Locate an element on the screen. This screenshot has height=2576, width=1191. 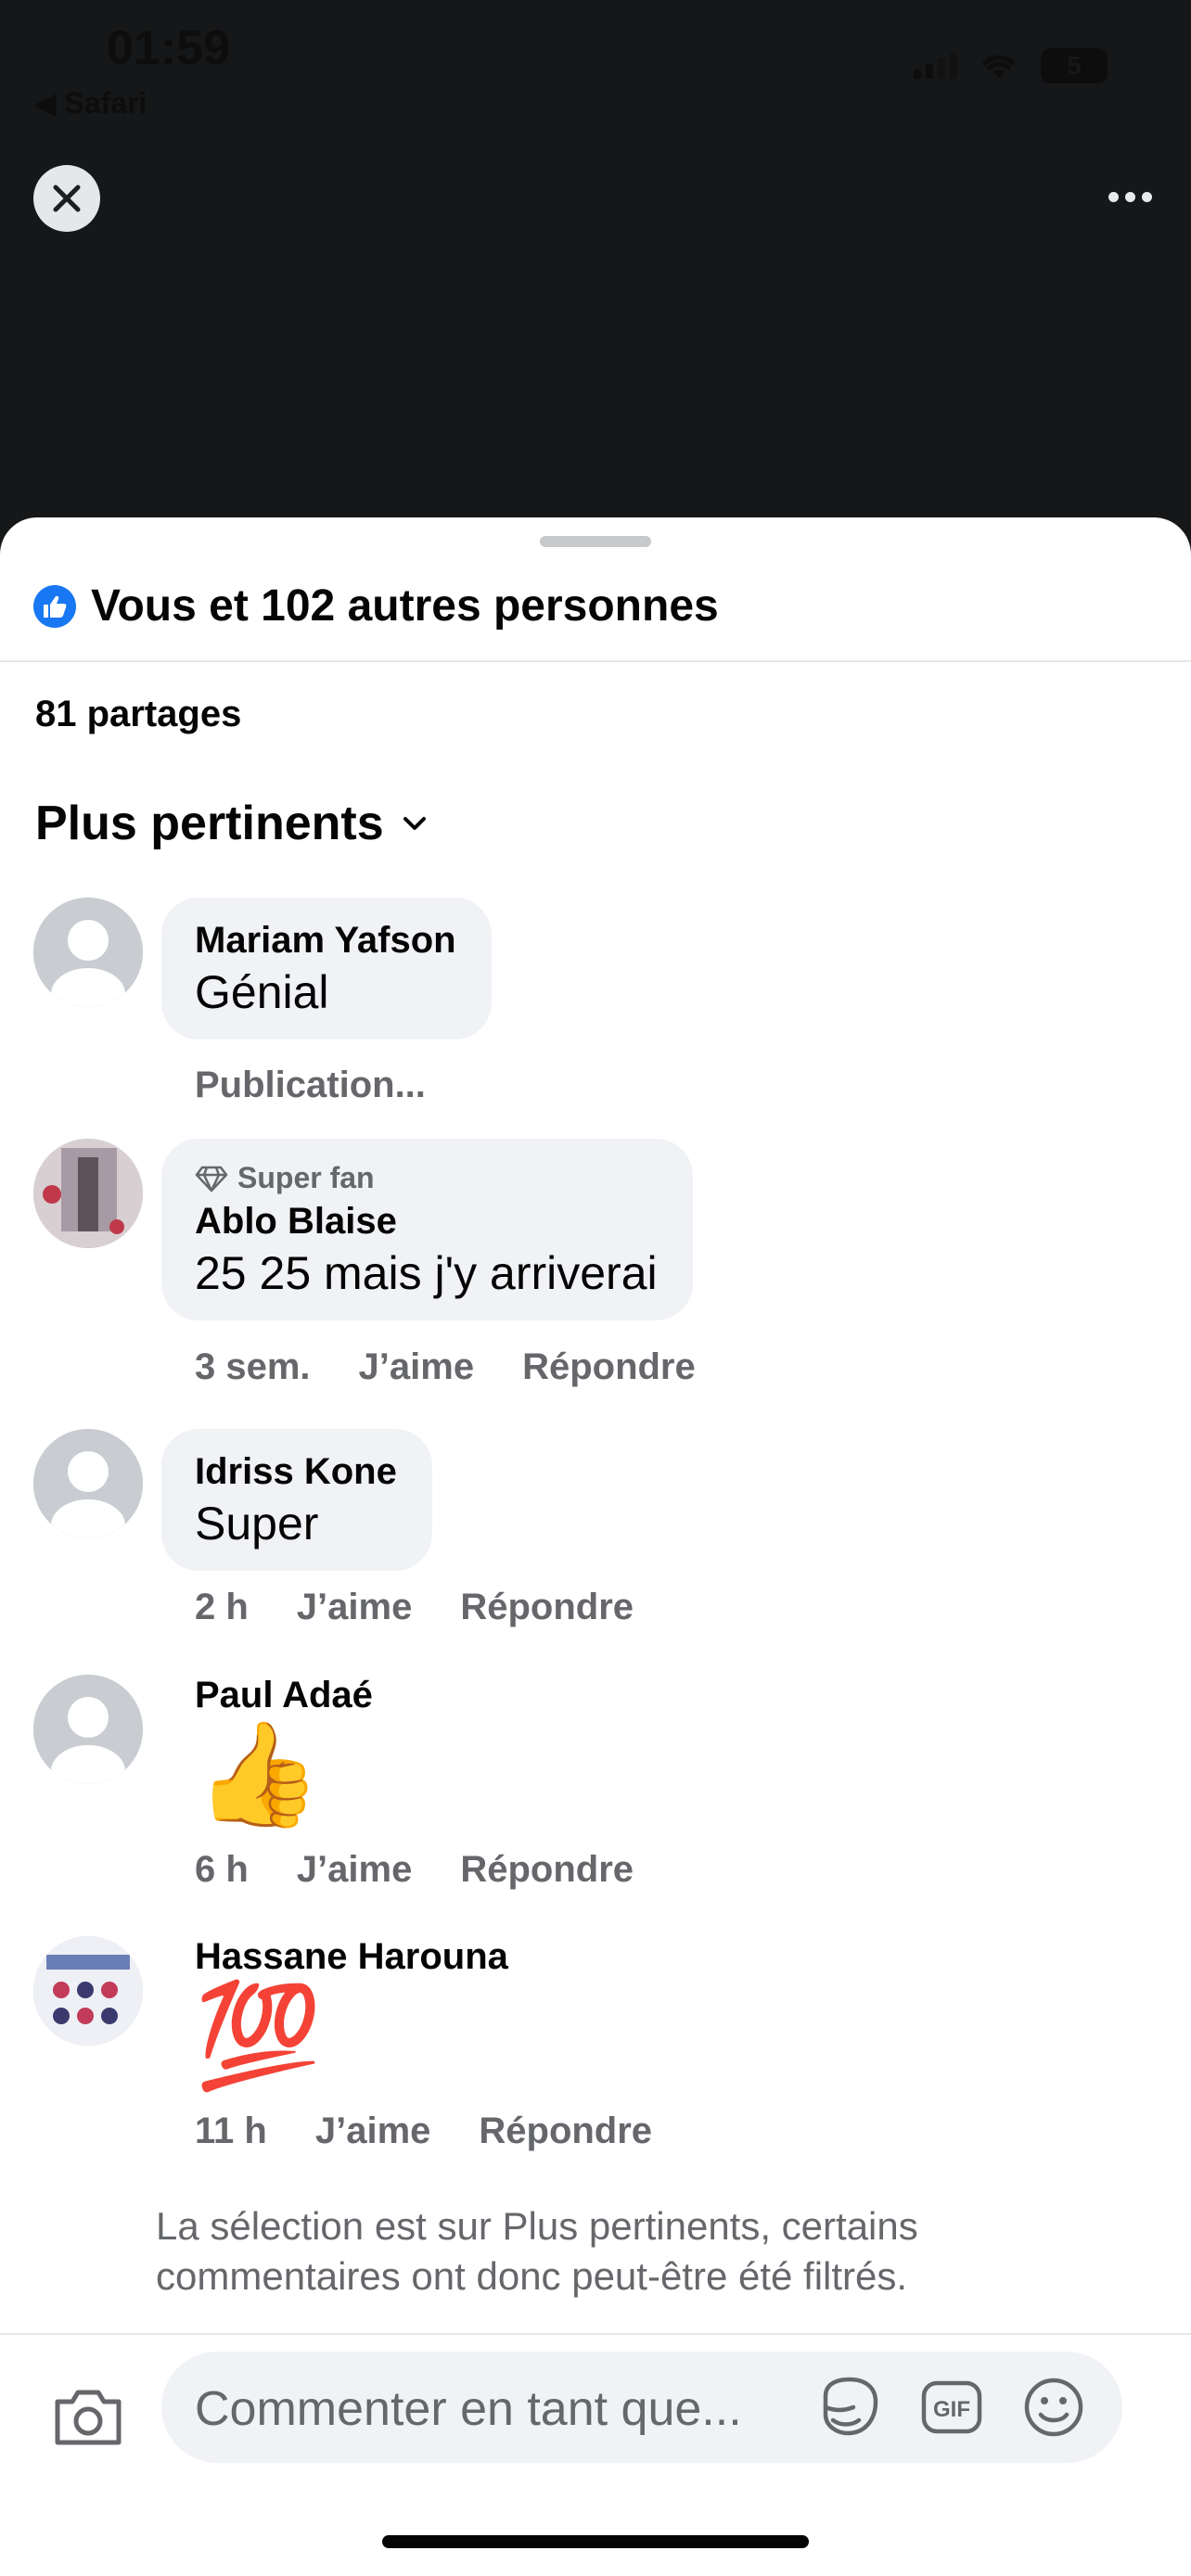
reactions-summary: Vous et 102 autres personnes is located at coordinates (376, 605).